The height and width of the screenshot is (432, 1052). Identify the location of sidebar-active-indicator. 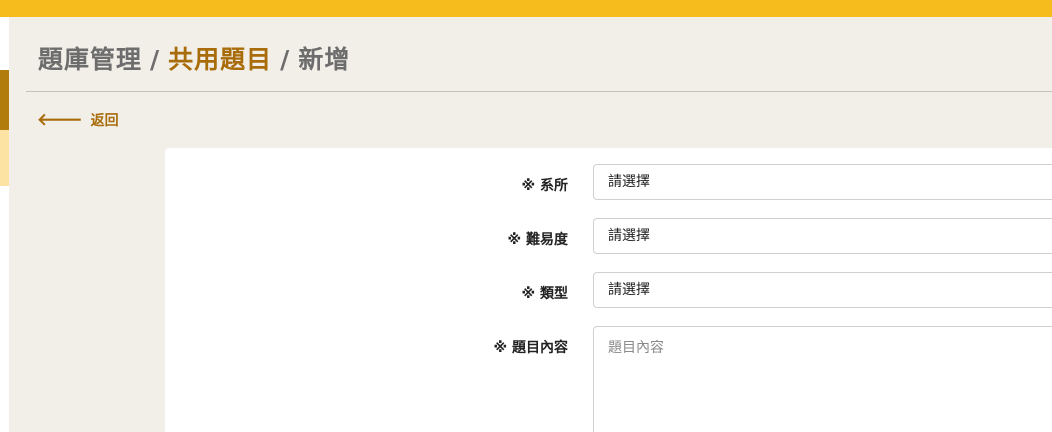
(4, 100).